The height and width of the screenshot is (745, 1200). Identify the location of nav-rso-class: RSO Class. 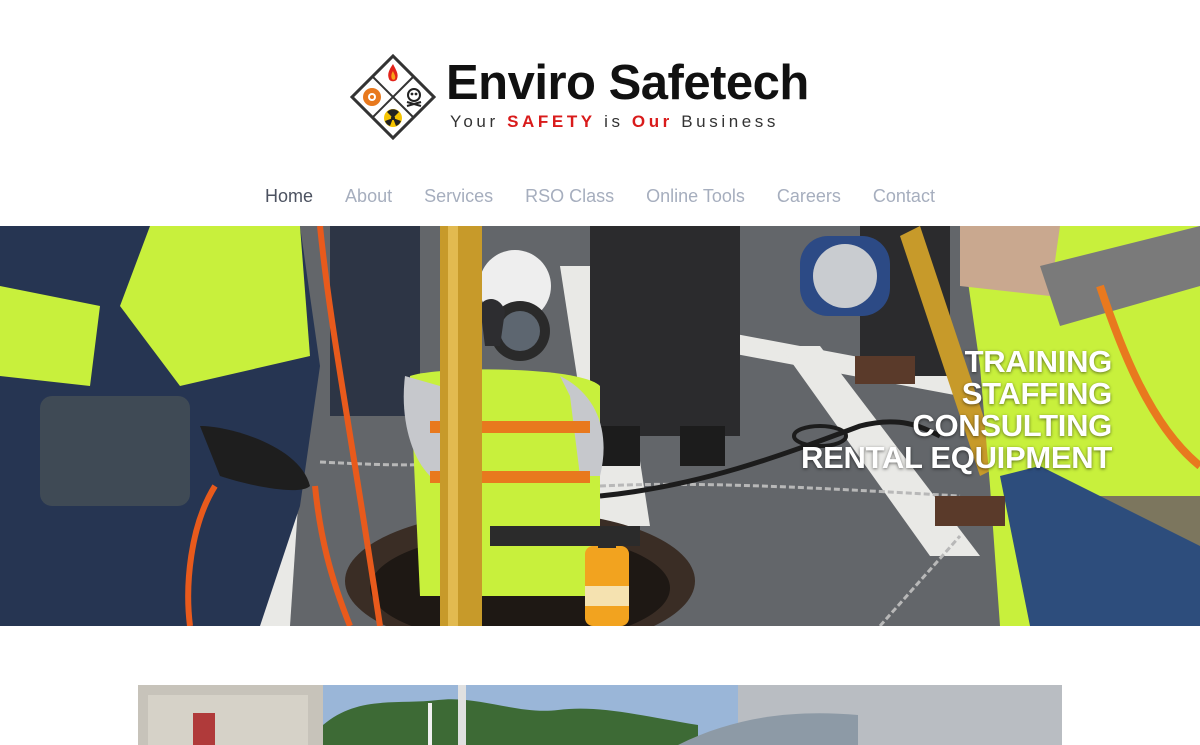
(569, 196).